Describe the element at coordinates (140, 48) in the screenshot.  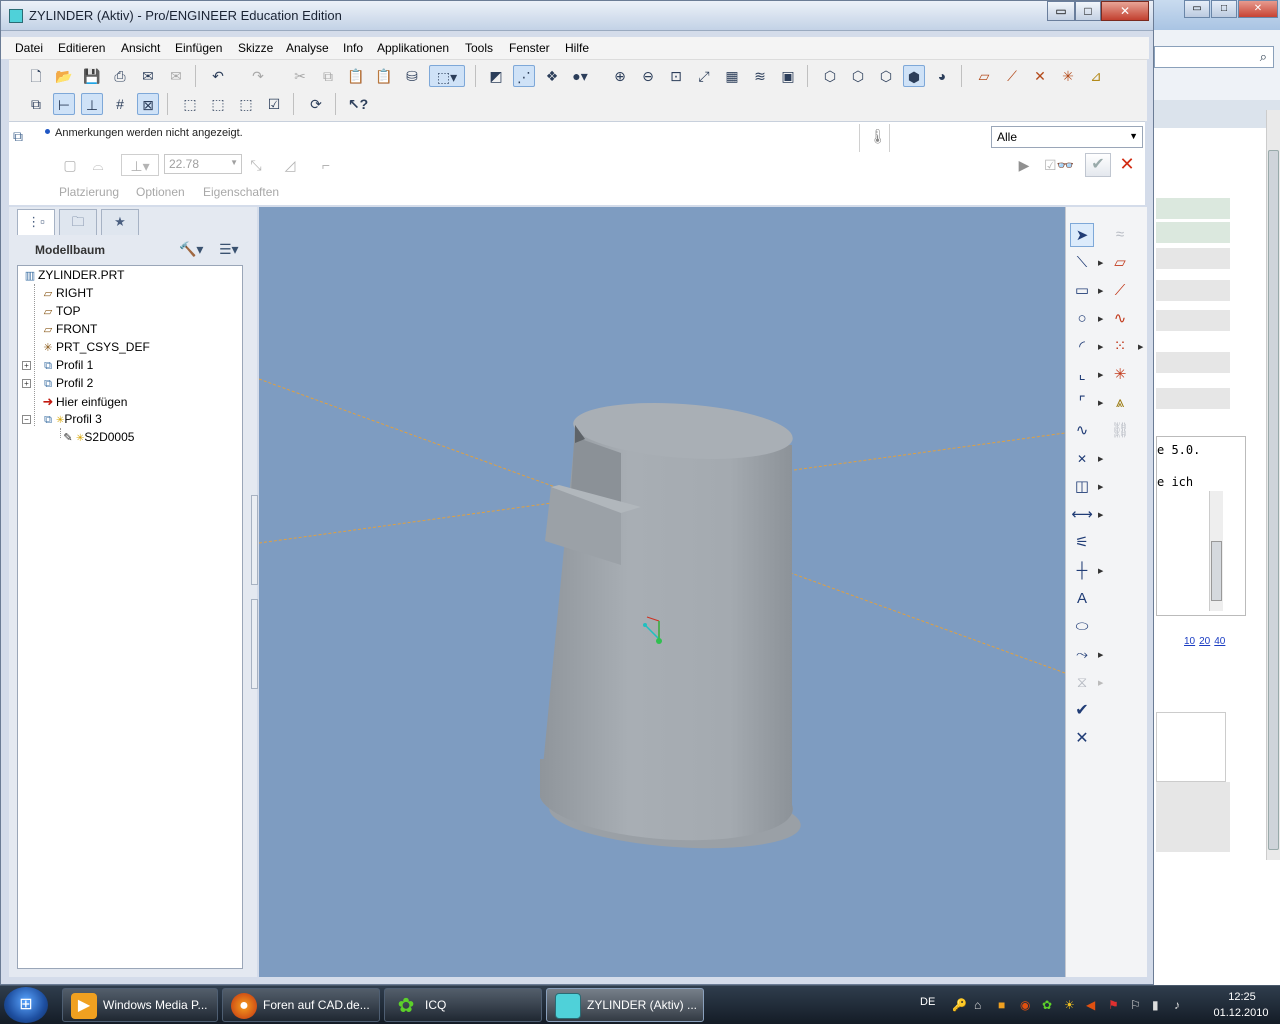
I see `menu-ansicht: Ansicht` at that location.